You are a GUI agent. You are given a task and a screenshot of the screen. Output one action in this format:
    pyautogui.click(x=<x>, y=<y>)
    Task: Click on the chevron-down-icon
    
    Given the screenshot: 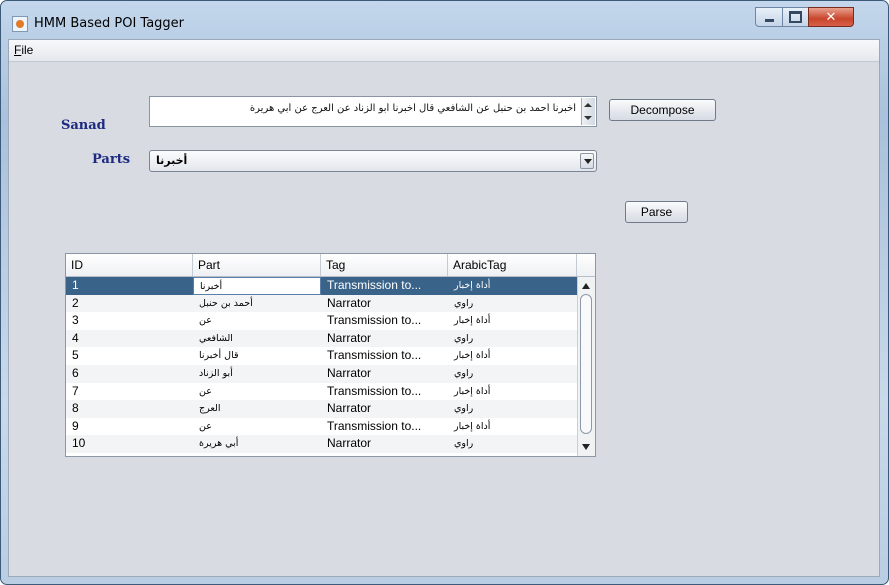 What is the action you would take?
    pyautogui.click(x=587, y=161)
    